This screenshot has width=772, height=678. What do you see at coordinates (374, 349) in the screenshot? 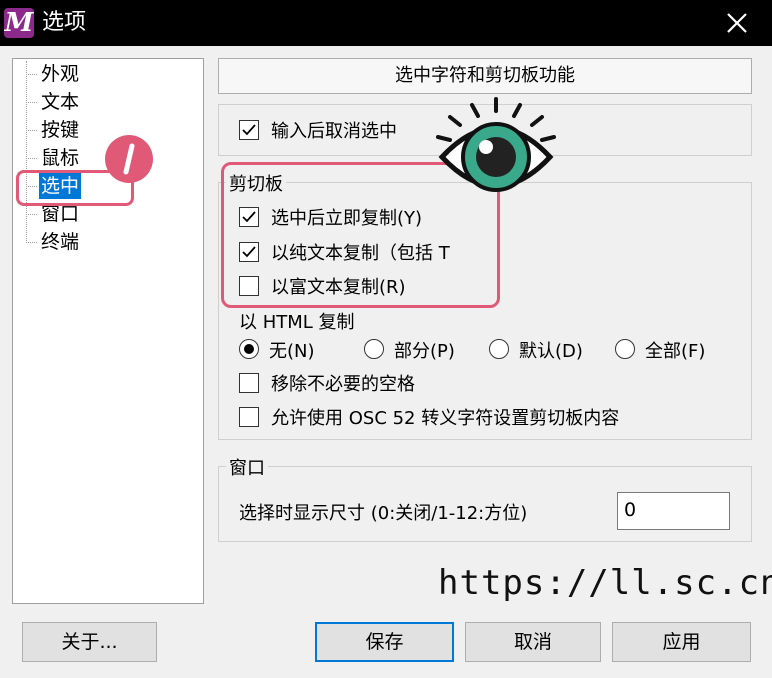
I see `html-partial-radio` at bounding box center [374, 349].